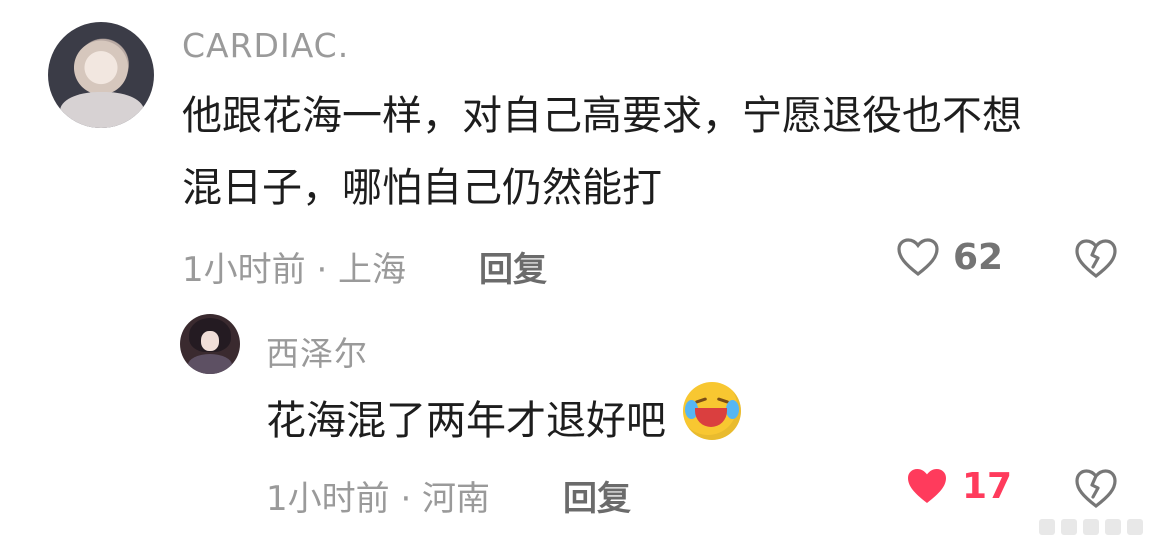 The height and width of the screenshot is (553, 1169). What do you see at coordinates (317, 351) in the screenshot?
I see `reply-username: 西泽尔` at bounding box center [317, 351].